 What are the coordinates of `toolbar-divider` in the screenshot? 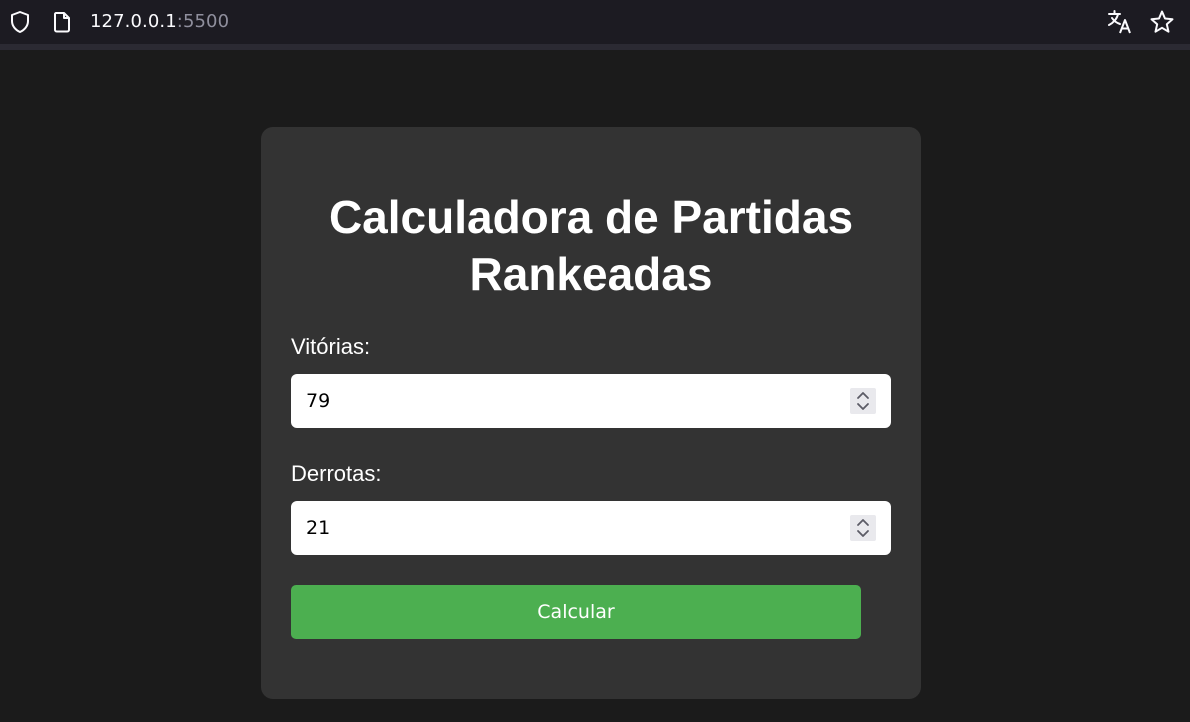 It's located at (595, 47).